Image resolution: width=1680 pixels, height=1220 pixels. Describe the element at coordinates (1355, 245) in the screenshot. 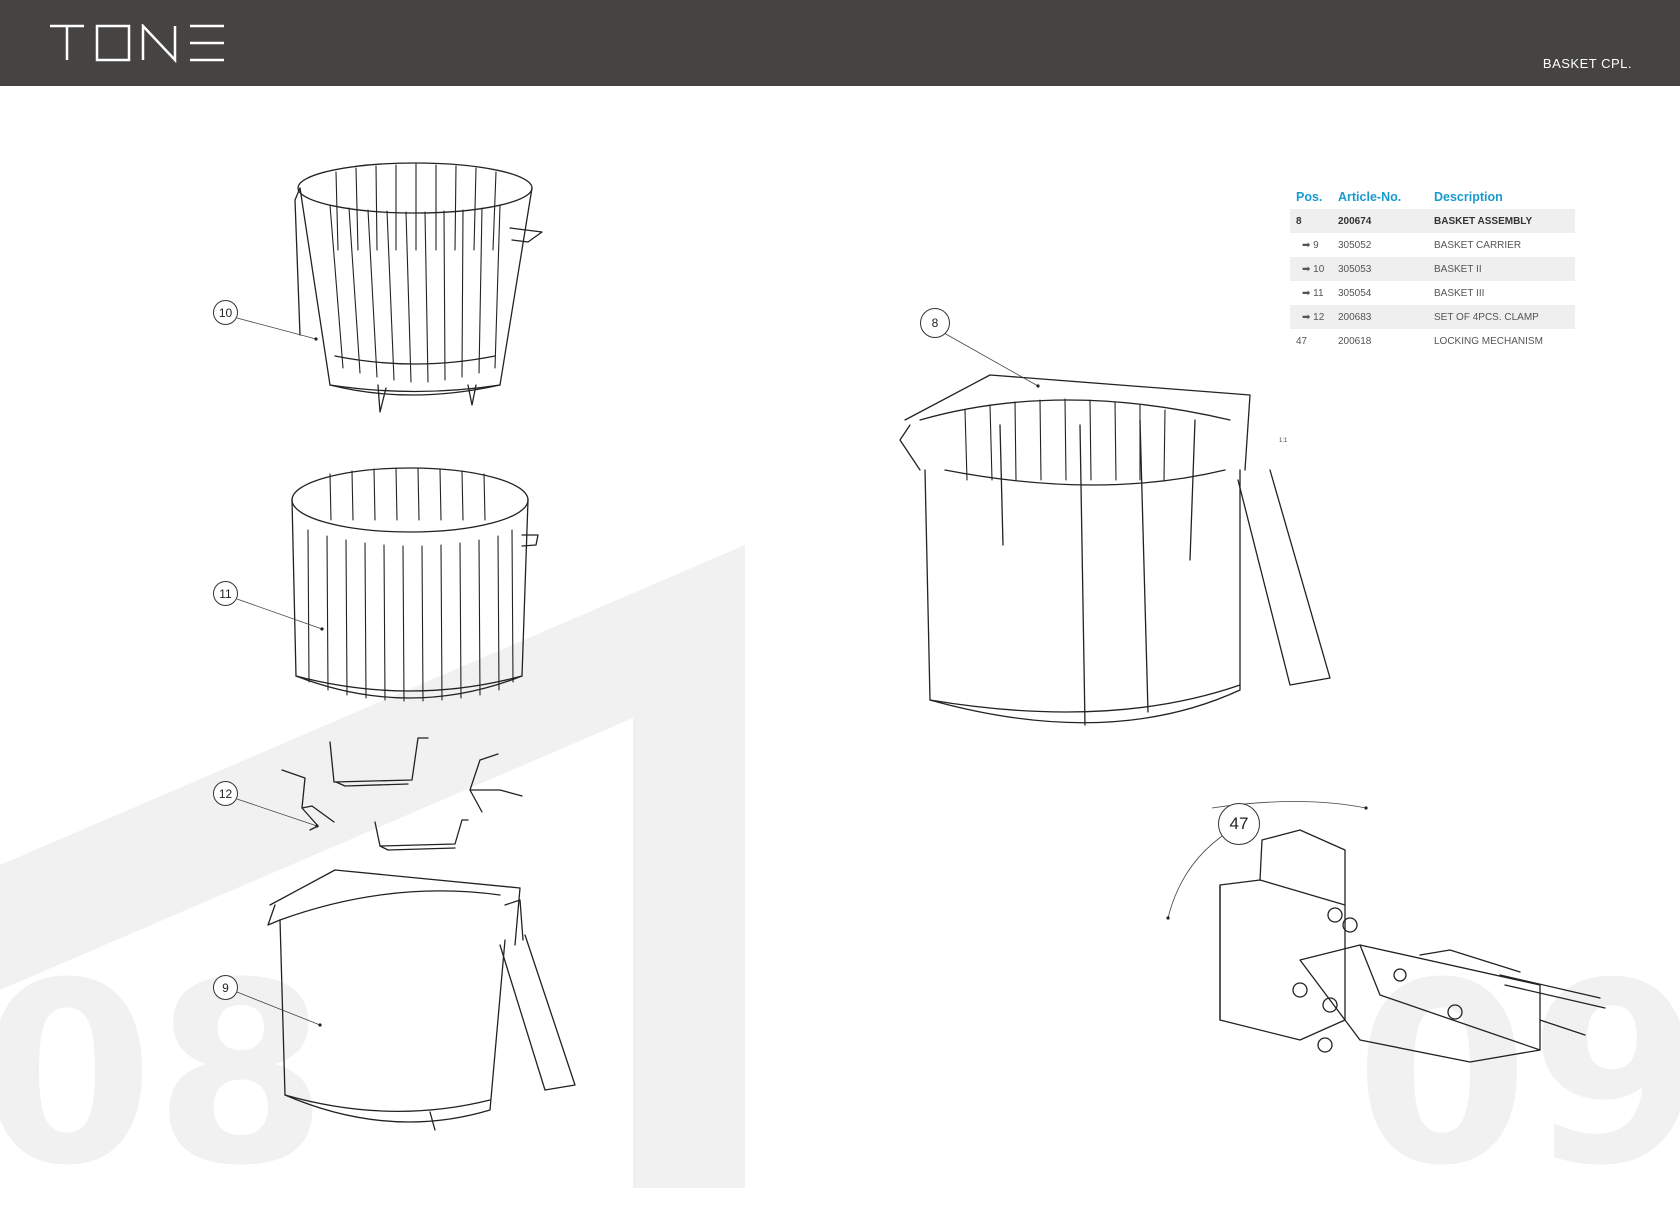

I see `row-article: 305052` at that location.